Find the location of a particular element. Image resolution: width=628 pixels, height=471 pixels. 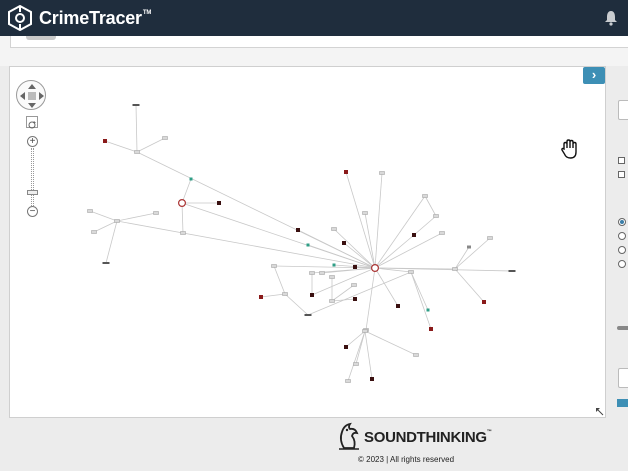

crimetracer-logo-icon is located at coordinates (20, 18).